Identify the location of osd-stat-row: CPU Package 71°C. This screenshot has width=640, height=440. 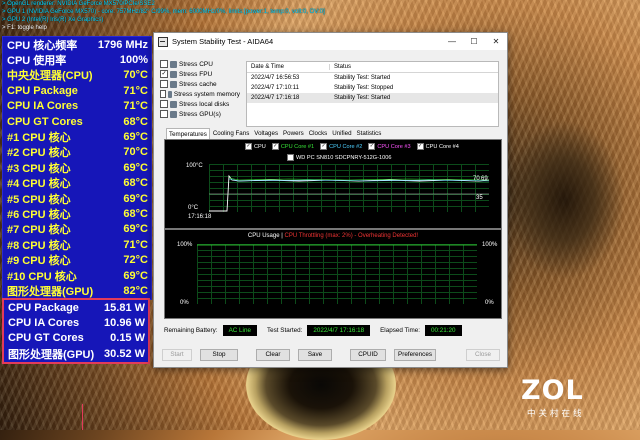
(77, 90).